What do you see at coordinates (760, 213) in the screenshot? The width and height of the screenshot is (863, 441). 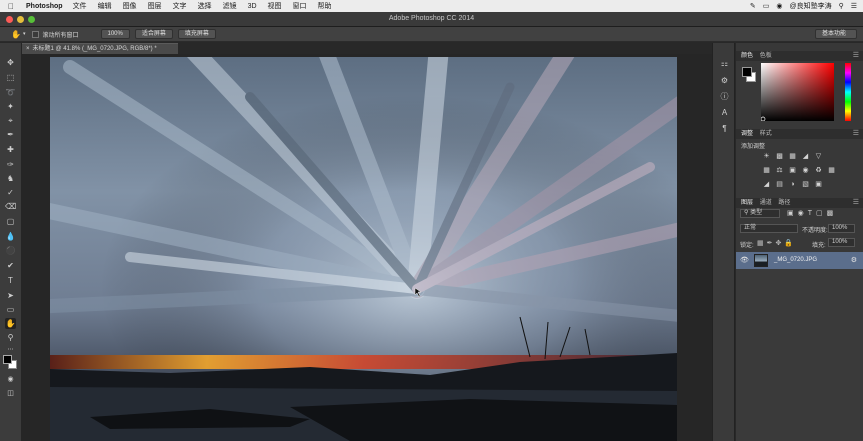 I see `layer-filter-select: ⚲ 类型` at bounding box center [760, 213].